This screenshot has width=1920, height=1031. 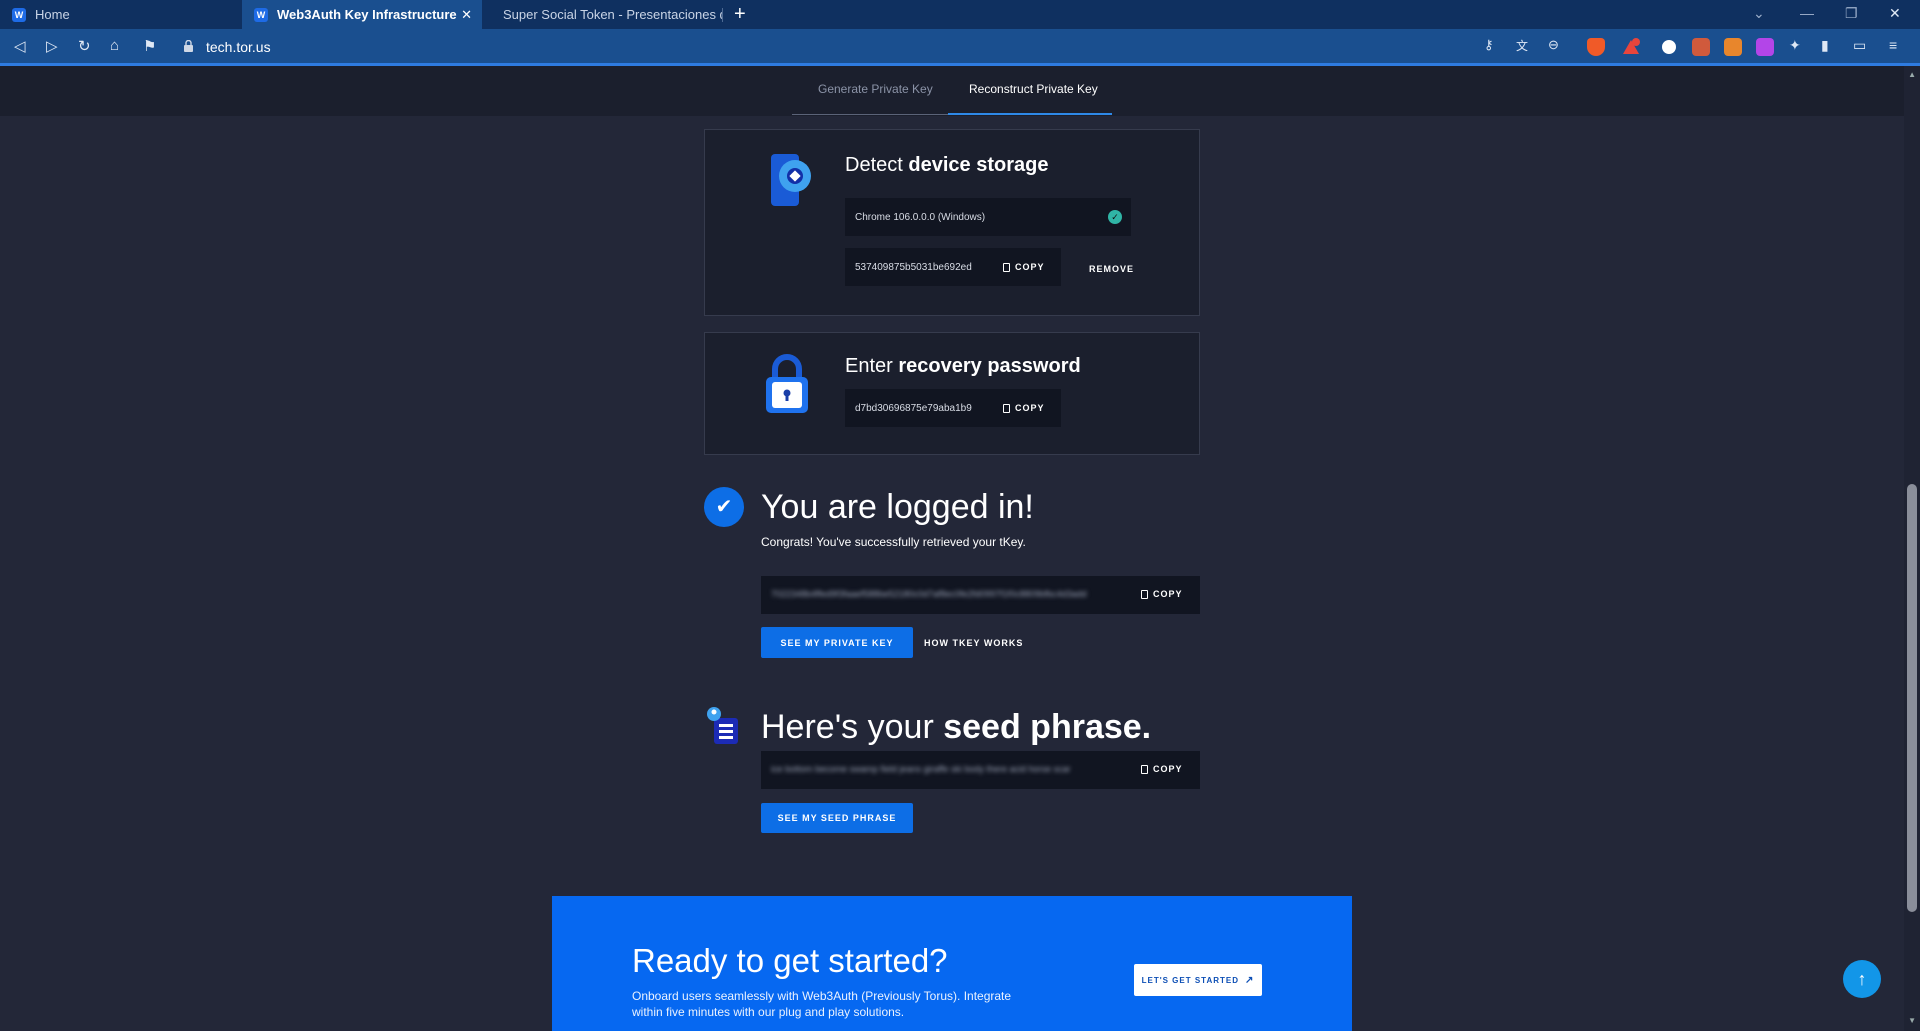 I want to click on title-prefix: Here's your, so click(x=847, y=727).